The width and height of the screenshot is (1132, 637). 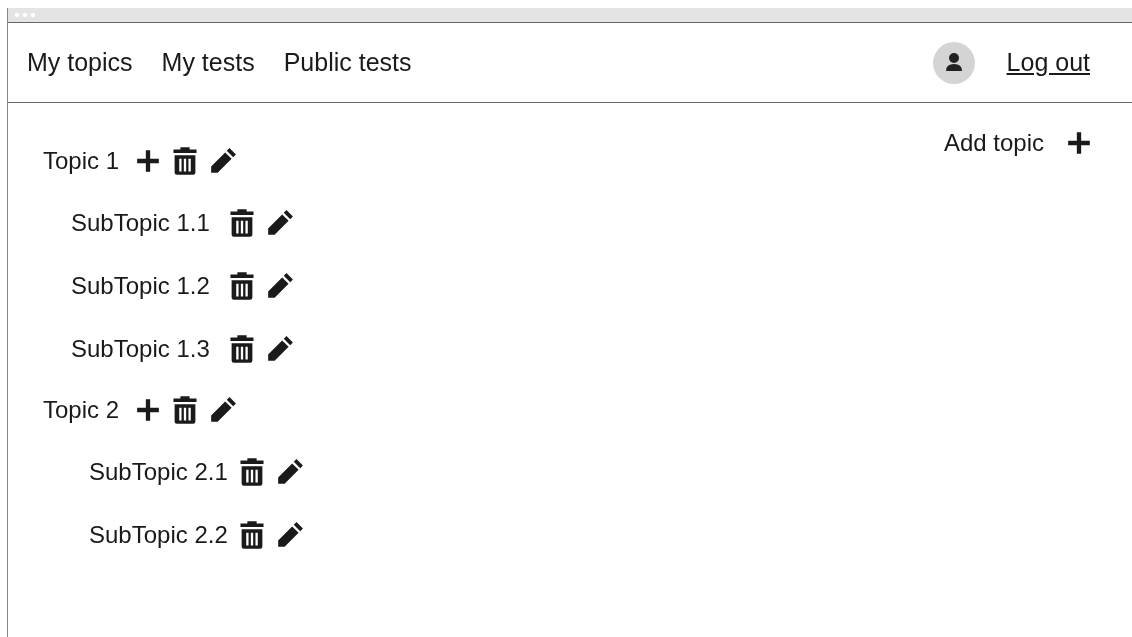 I want to click on topic-label: Topic 1, so click(x=81, y=161).